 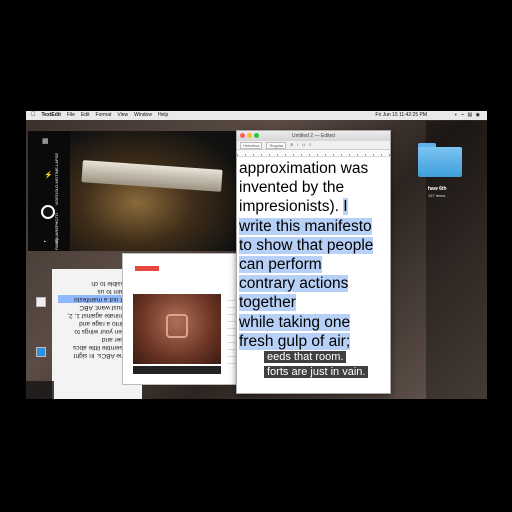 What do you see at coordinates (310, 145) in the screenshot?
I see `align-icon: ≡` at bounding box center [310, 145].